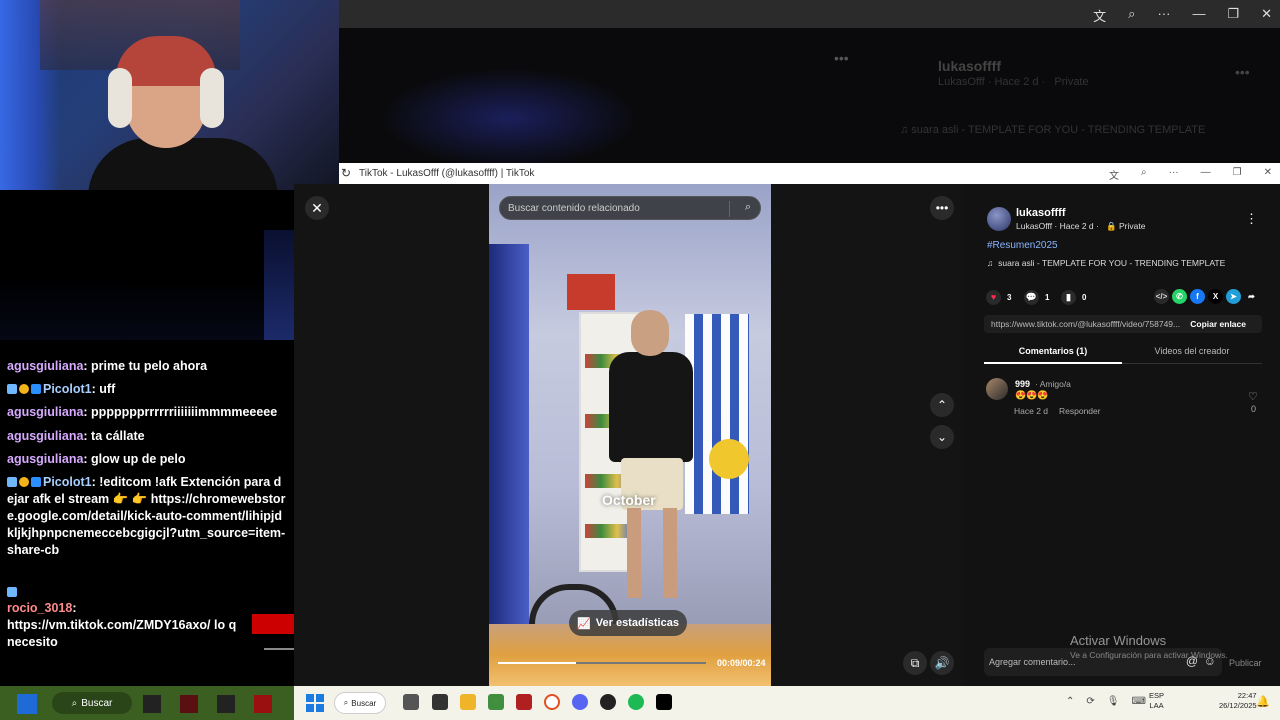  Describe the element at coordinates (1138, 701) in the screenshot. I see `keyboard-icon: ⌨` at that location.